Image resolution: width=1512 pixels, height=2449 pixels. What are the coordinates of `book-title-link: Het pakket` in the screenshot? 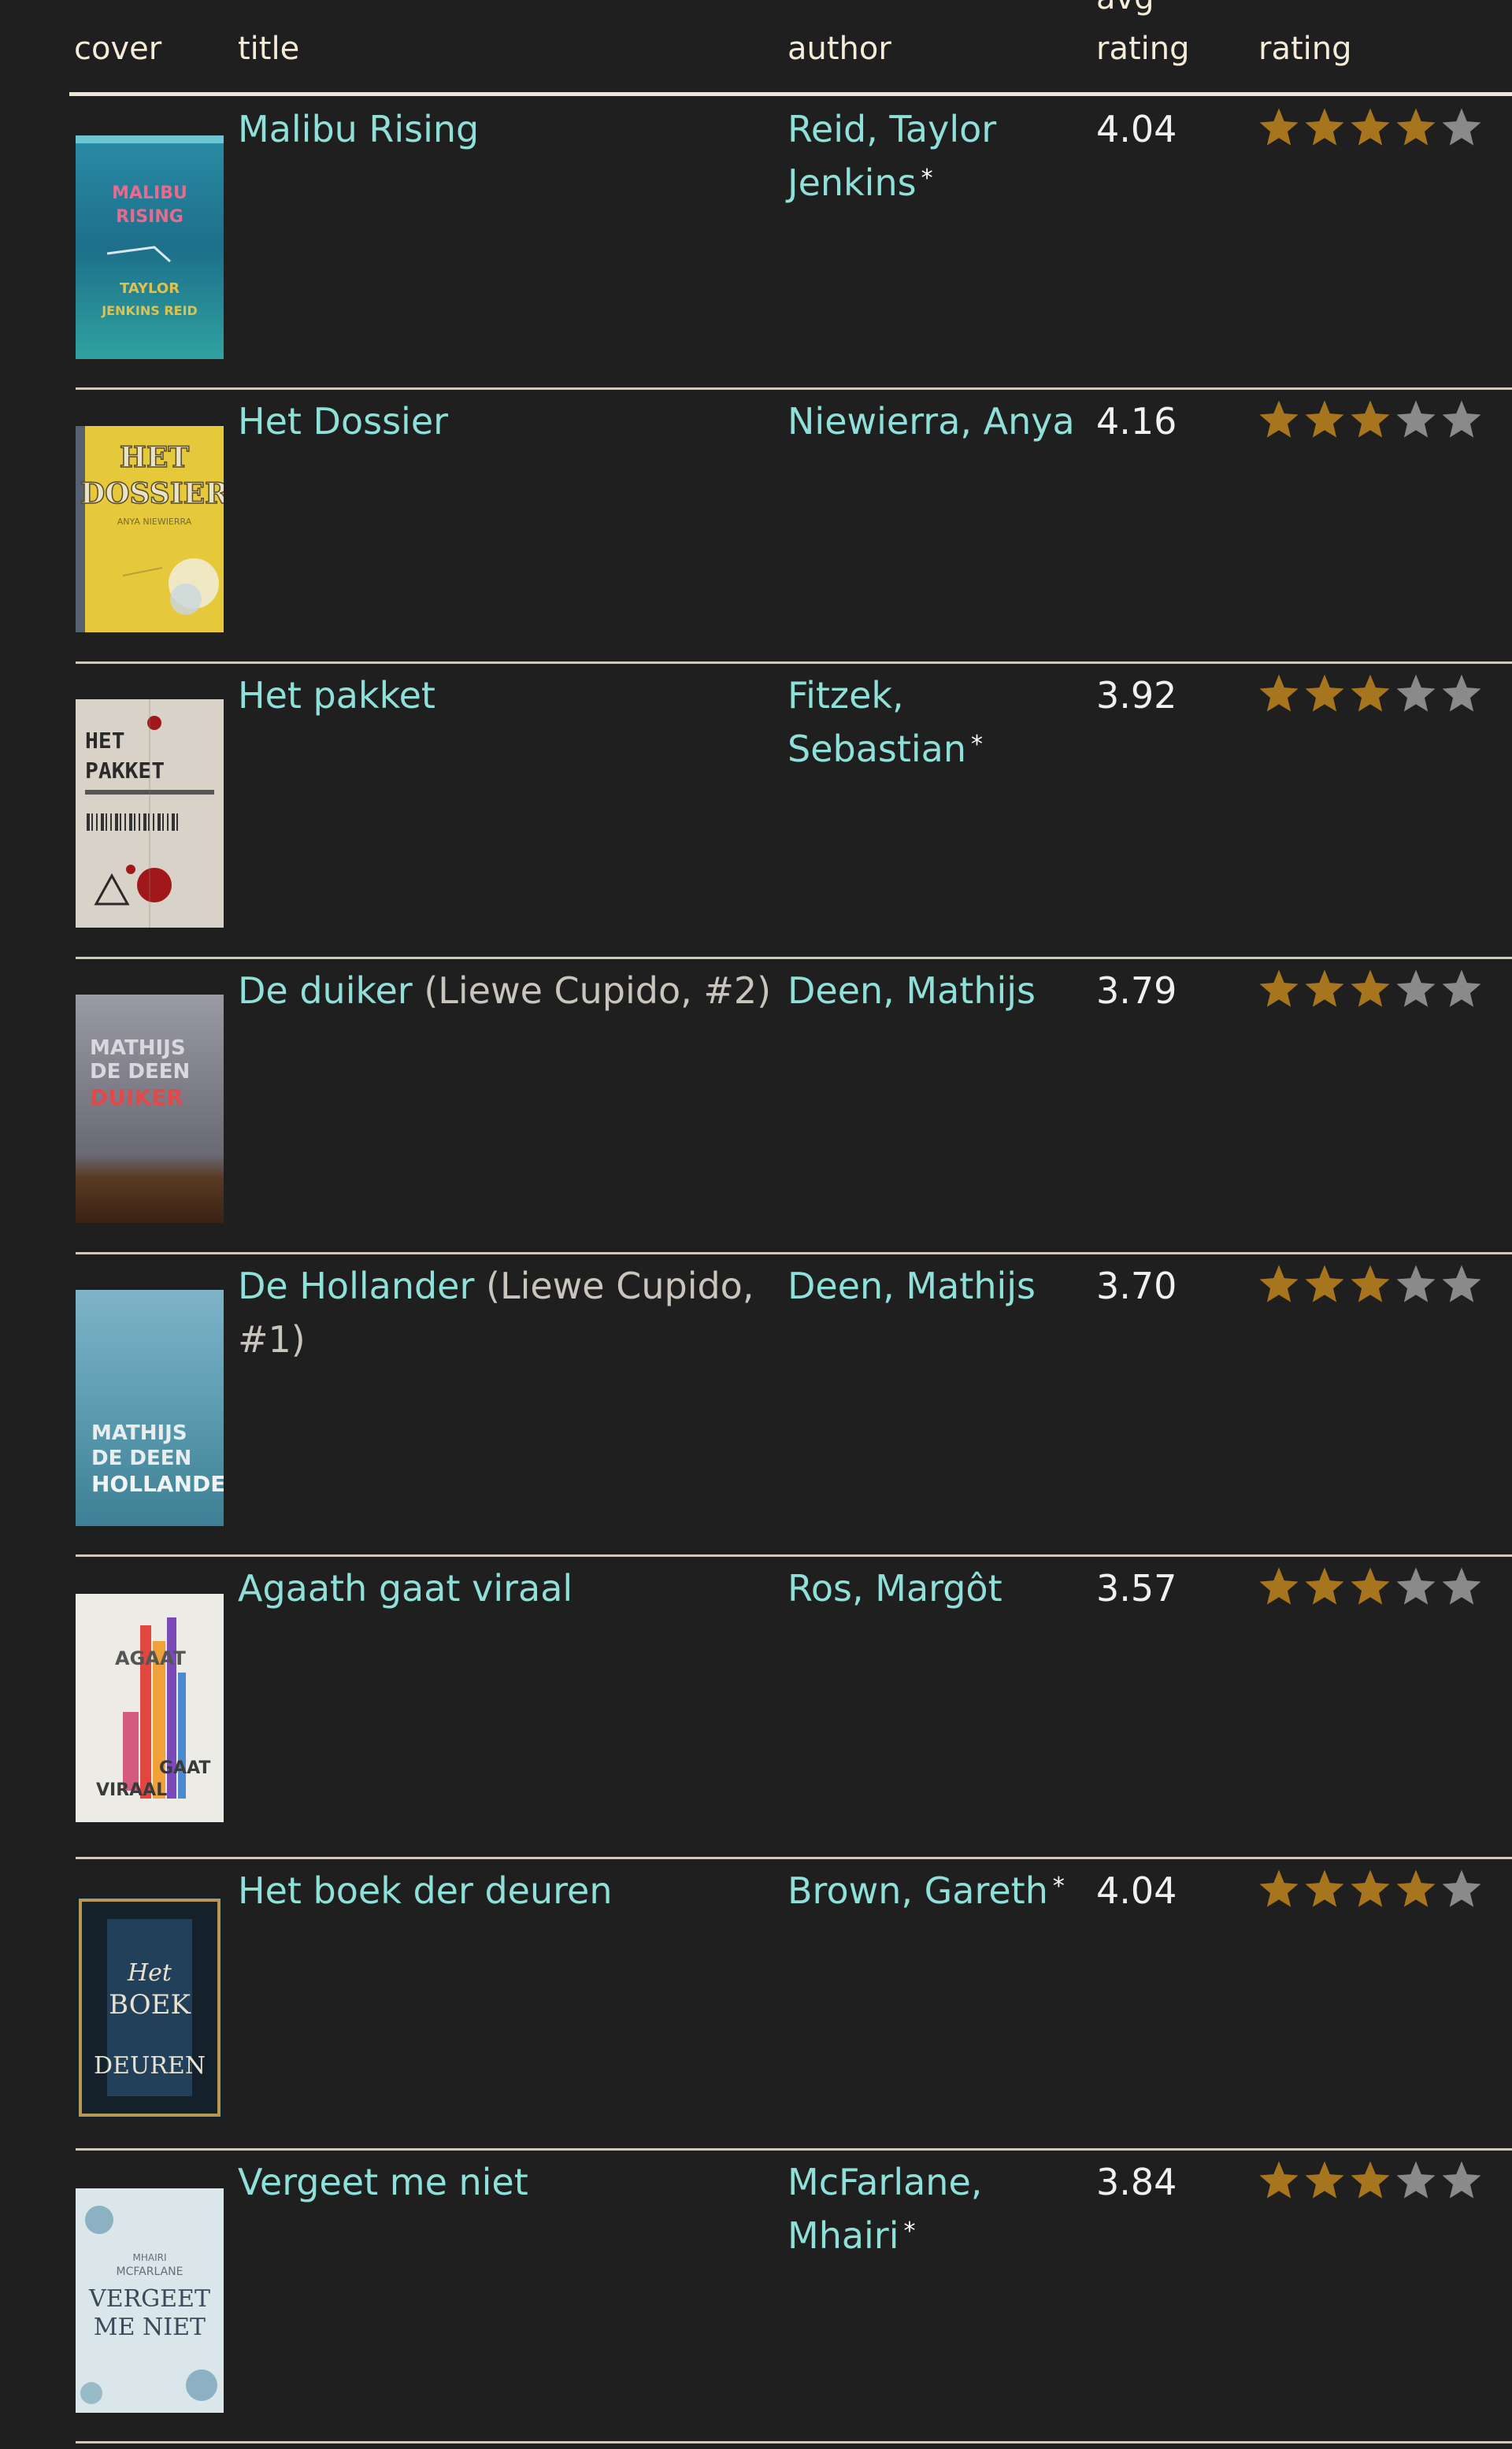 It's located at (336, 695).